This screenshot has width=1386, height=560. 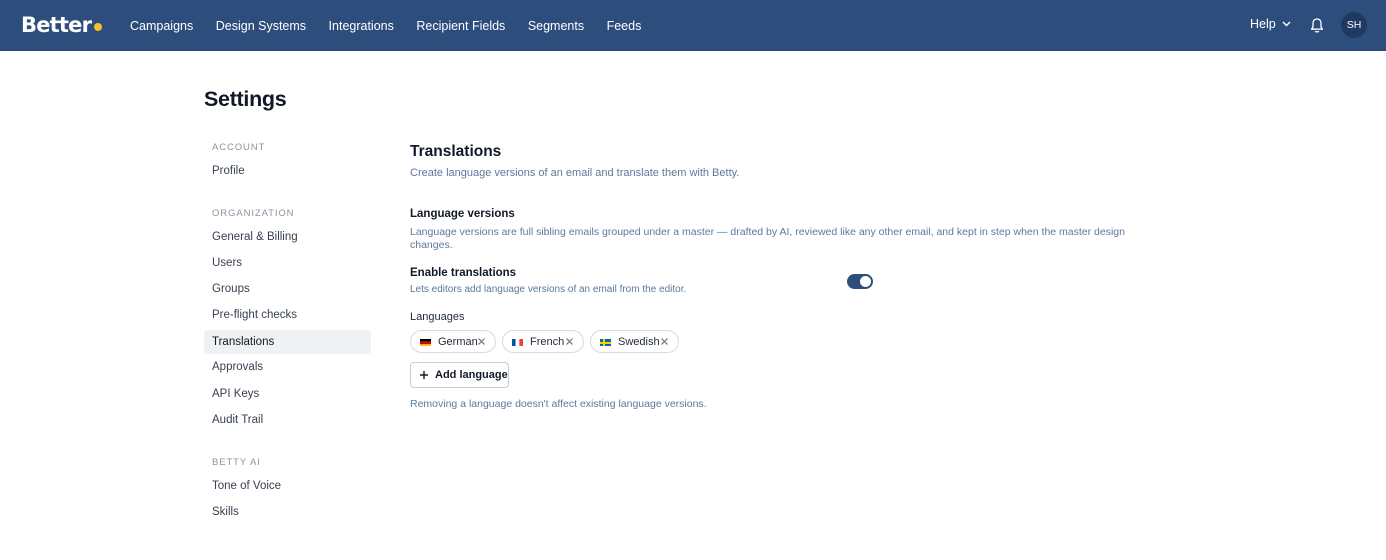 I want to click on add-language-label: Add language, so click(x=471, y=375).